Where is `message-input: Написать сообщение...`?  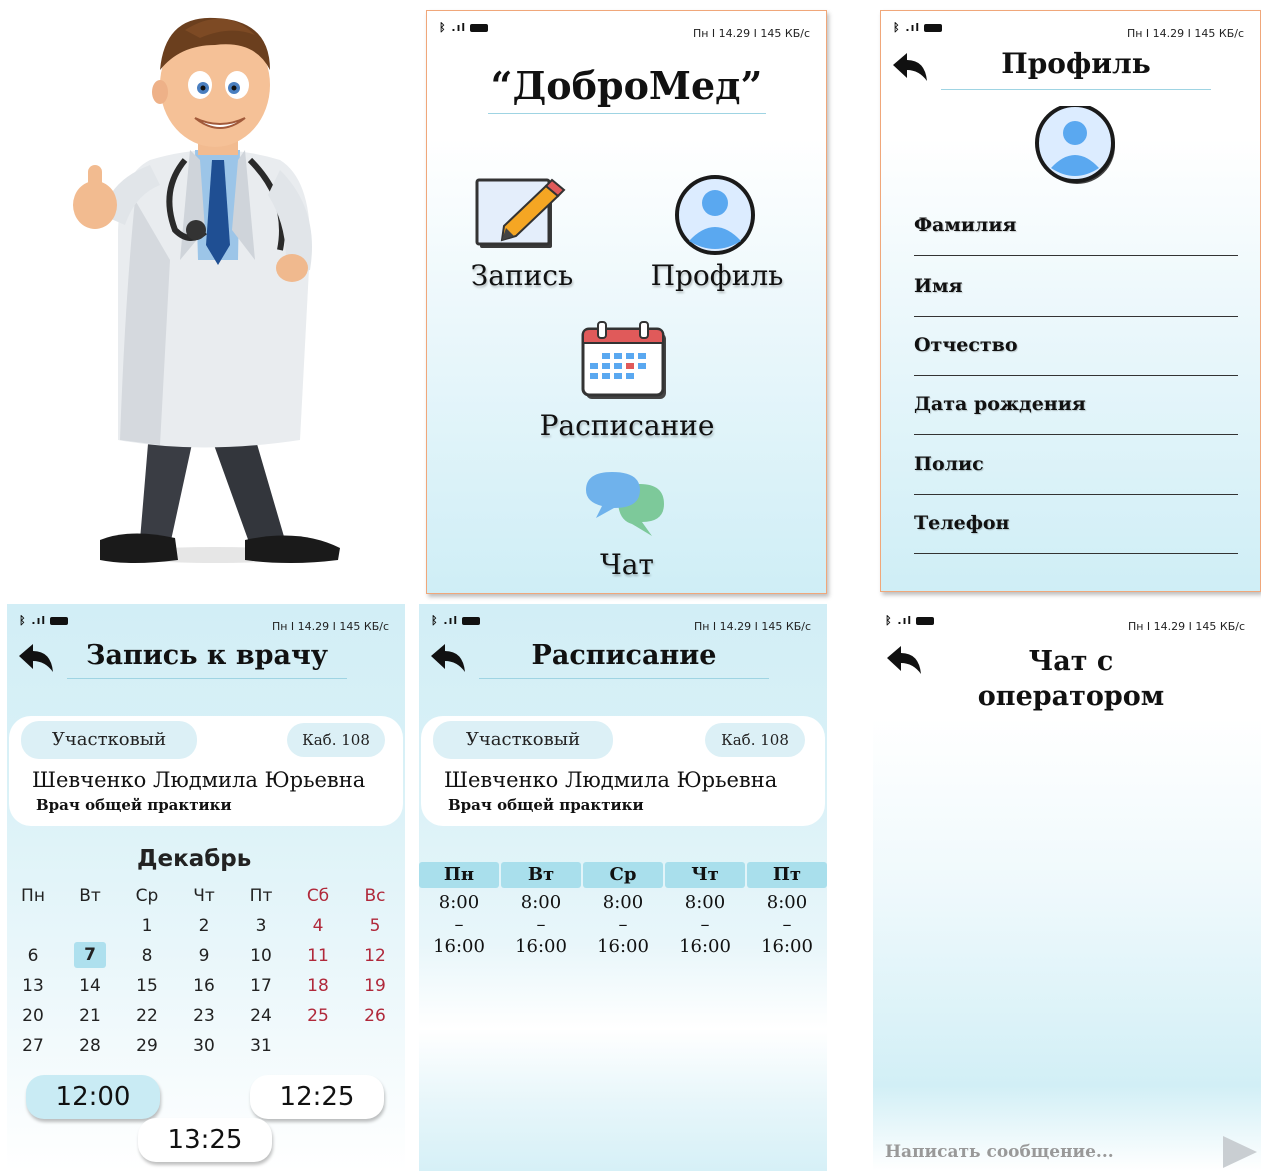
message-input: Написать сообщение... is located at coordinates (999, 1152).